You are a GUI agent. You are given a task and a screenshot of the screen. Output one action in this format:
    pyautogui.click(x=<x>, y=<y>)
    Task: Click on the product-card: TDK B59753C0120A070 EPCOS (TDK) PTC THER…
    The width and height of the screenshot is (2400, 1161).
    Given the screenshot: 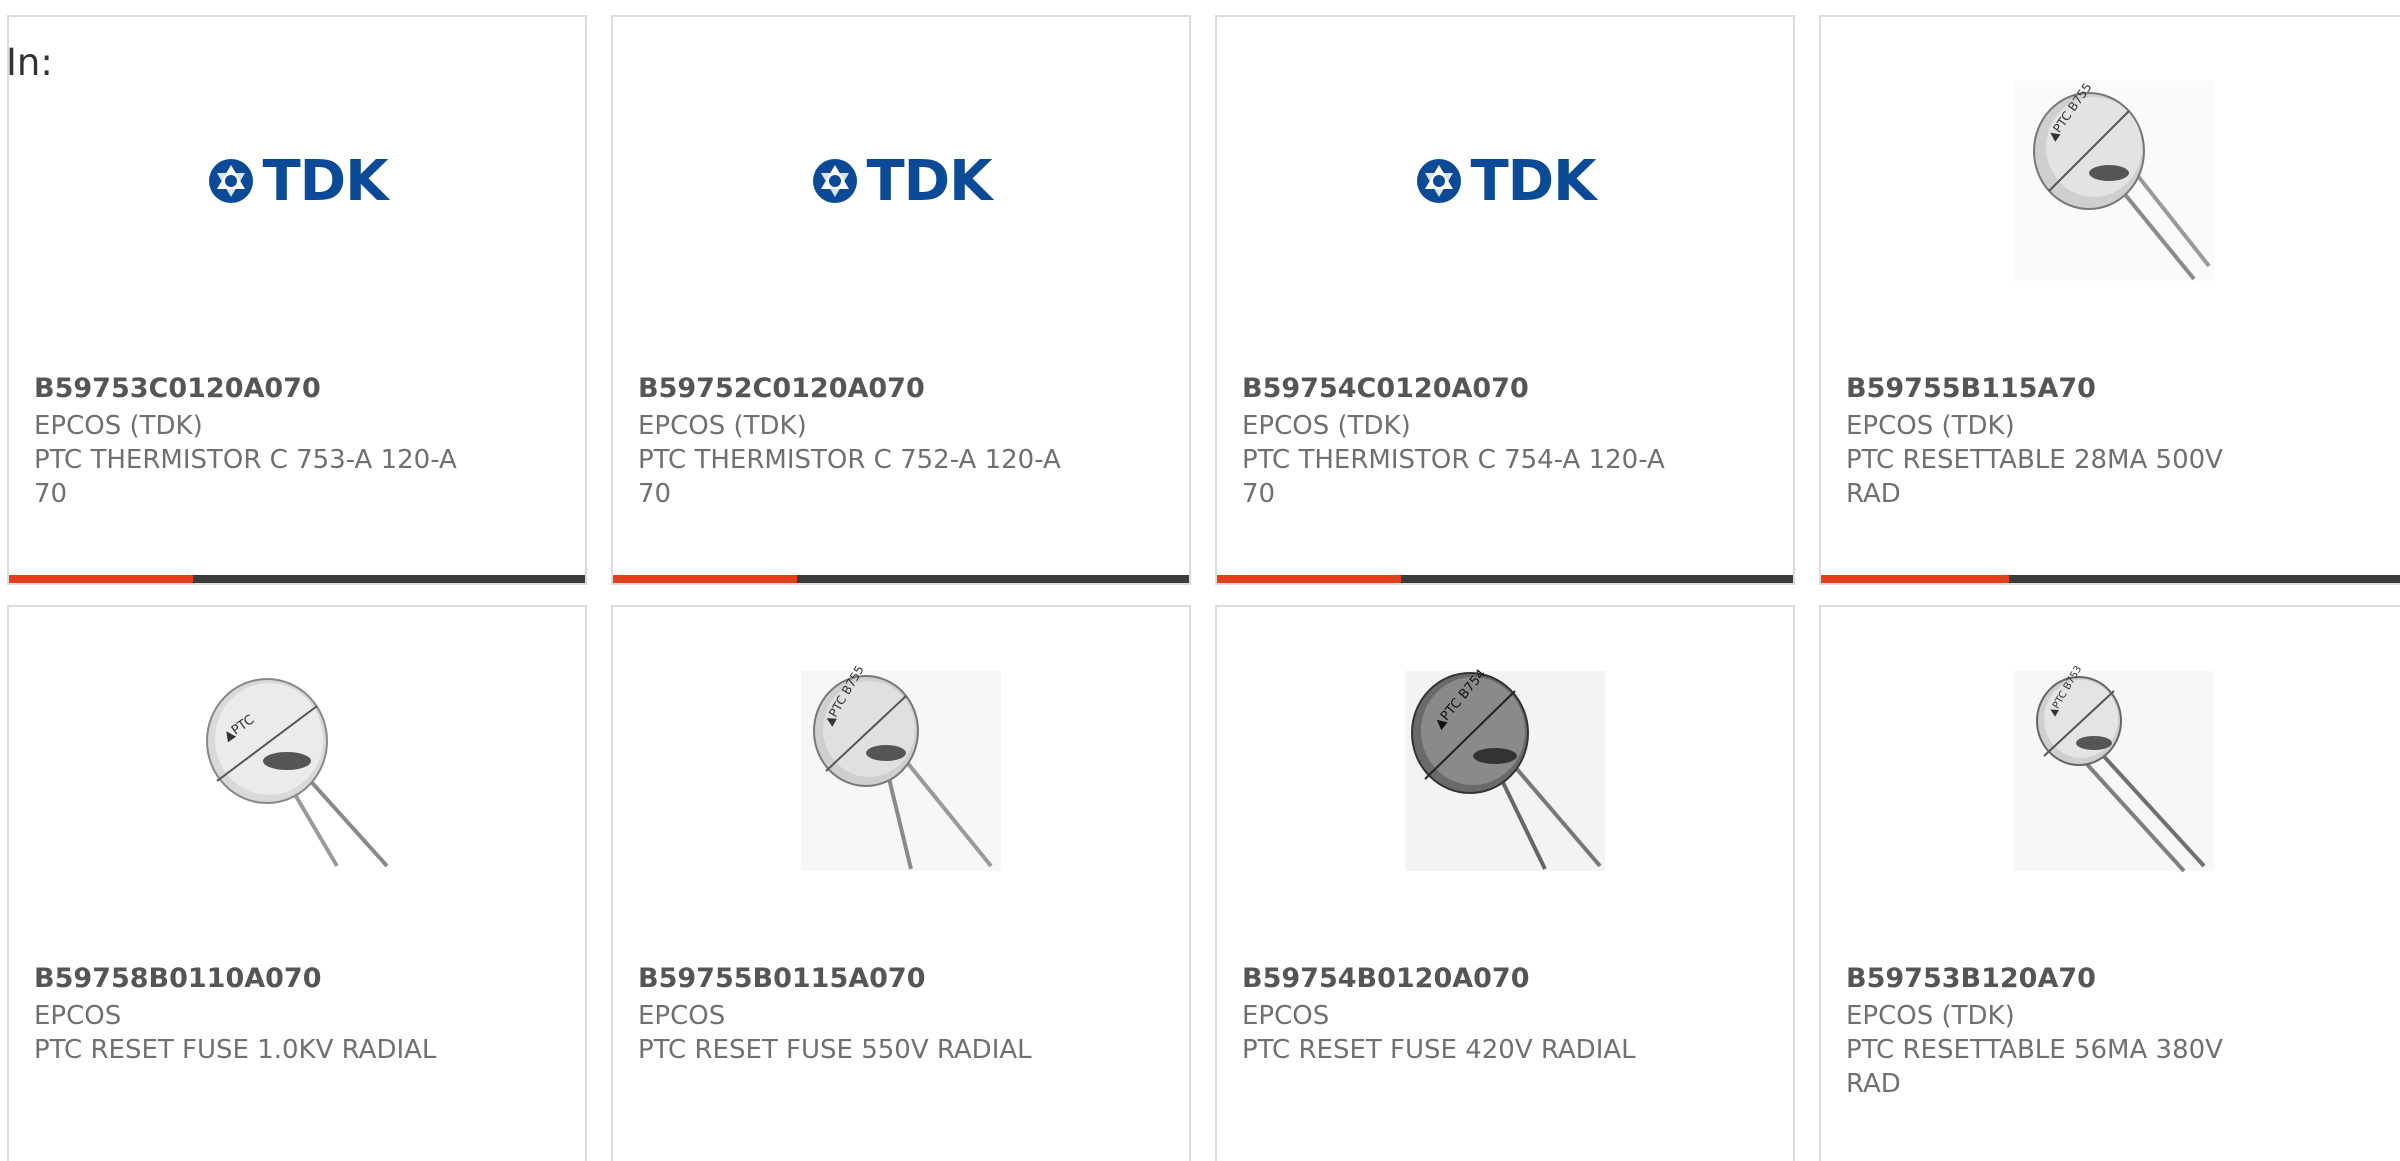 What is the action you would take?
    pyautogui.click(x=297, y=300)
    